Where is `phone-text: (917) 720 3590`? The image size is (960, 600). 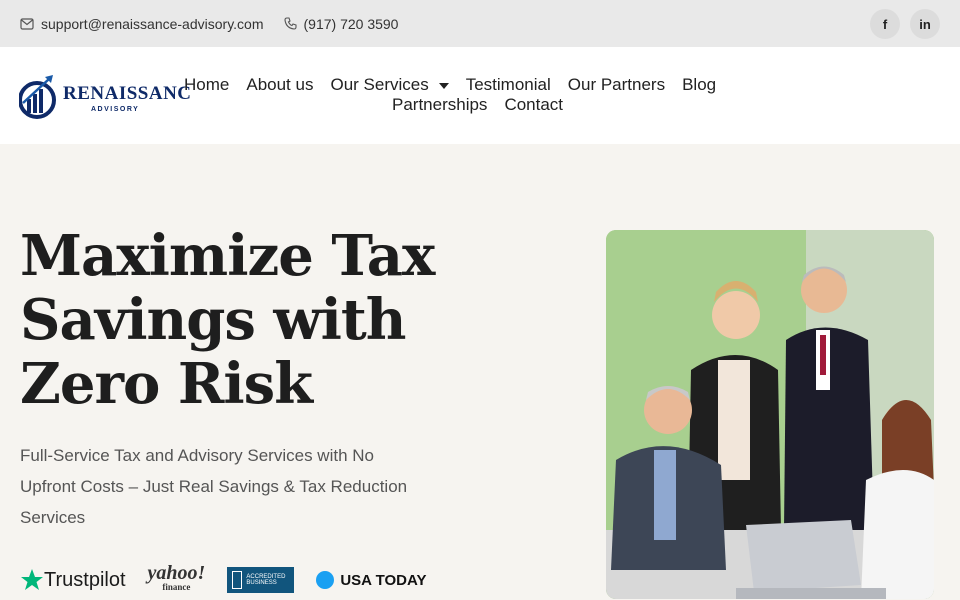 phone-text: (917) 720 3590 is located at coordinates (351, 23).